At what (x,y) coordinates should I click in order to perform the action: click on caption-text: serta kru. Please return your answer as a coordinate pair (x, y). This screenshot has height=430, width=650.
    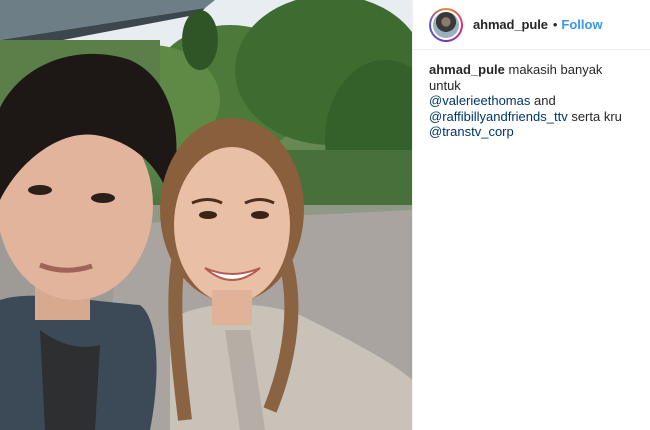
    Looking at the image, I should click on (596, 116).